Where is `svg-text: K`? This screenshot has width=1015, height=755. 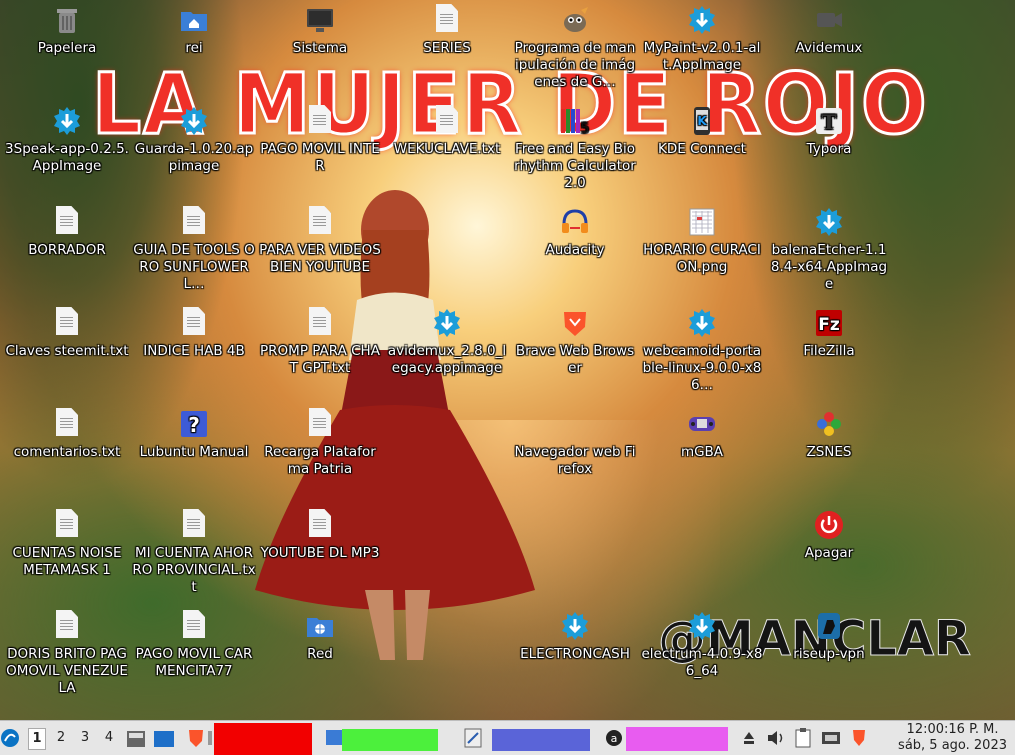
svg-text: K is located at coordinates (702, 121).